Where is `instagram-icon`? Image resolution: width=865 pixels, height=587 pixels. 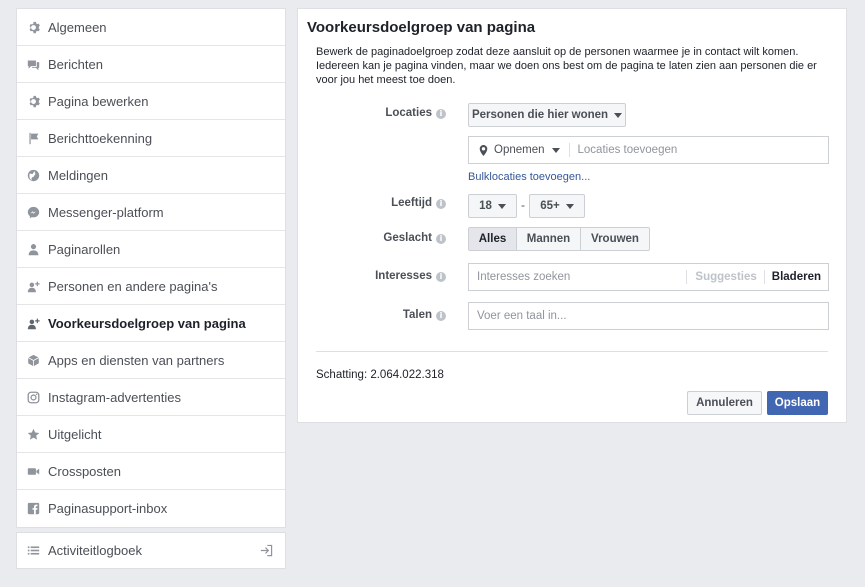 instagram-icon is located at coordinates (33, 397).